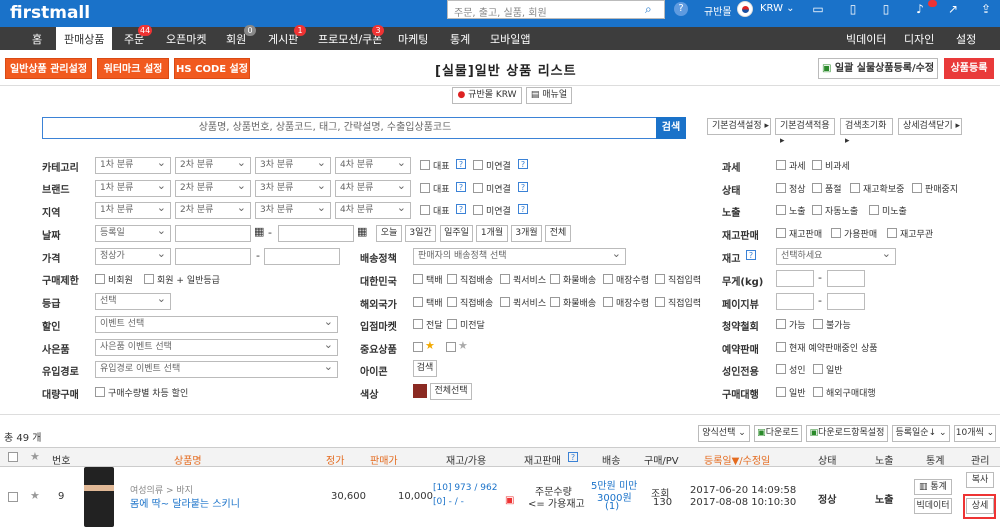 The height and width of the screenshot is (530, 1000). Describe the element at coordinates (293, 209) in the screenshot. I see `region-select-3: 3차 분류` at that location.